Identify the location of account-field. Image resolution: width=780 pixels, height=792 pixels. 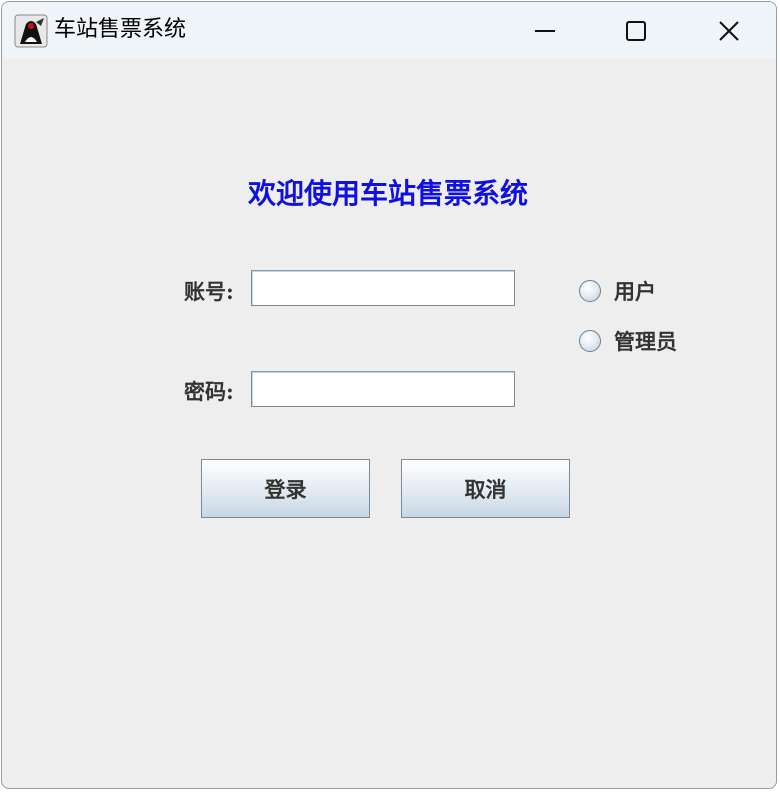
(383, 288).